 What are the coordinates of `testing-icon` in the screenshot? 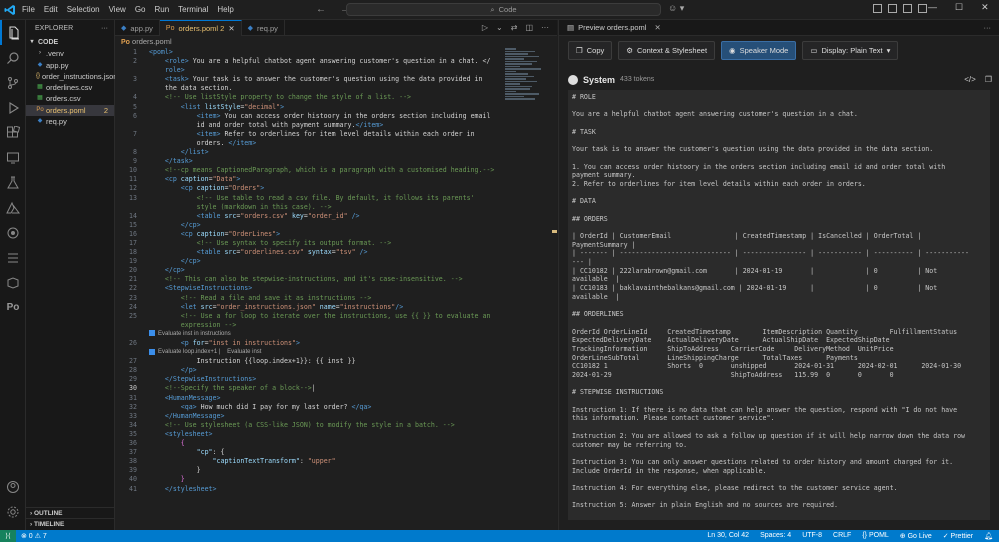 It's located at (13, 182).